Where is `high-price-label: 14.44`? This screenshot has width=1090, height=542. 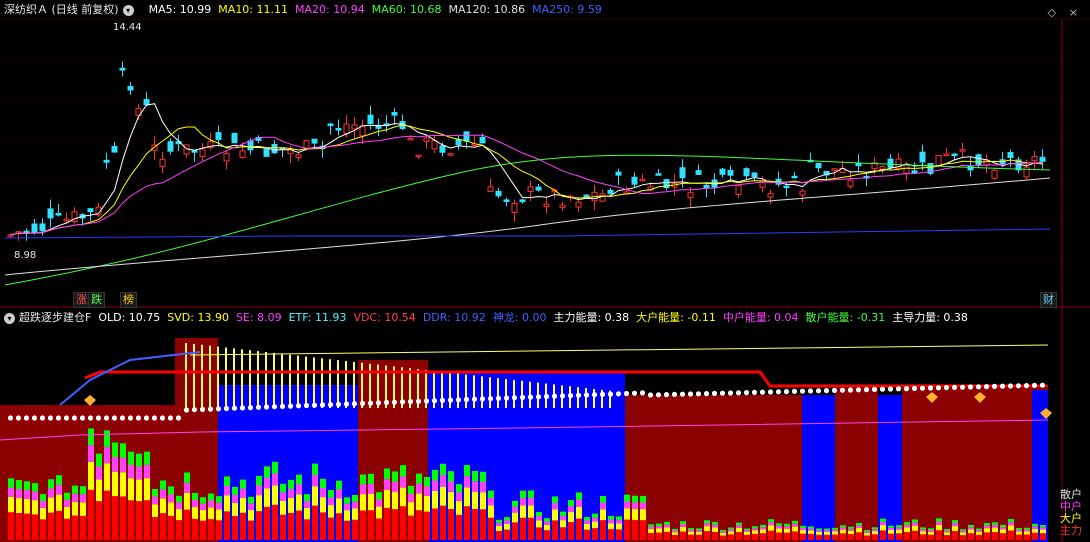 high-price-label: 14.44 is located at coordinates (127, 27).